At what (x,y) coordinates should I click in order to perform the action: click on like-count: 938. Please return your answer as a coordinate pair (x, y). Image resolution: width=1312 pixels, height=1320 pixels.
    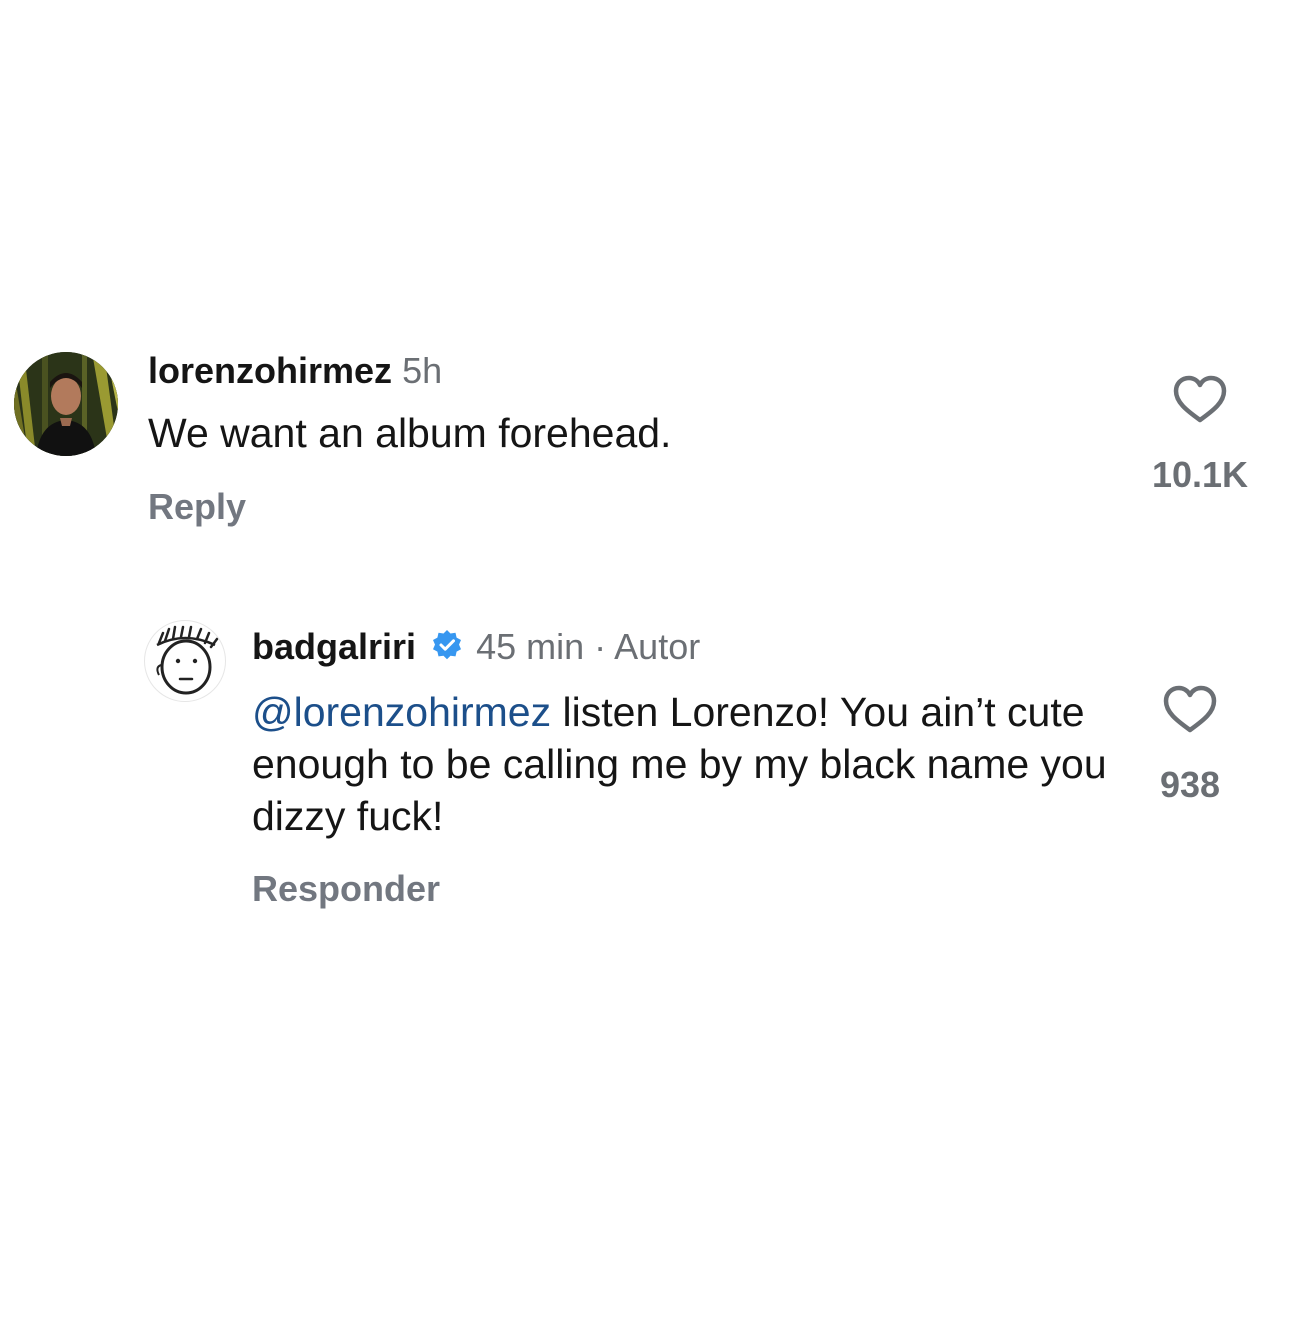
    Looking at the image, I should click on (1190, 785).